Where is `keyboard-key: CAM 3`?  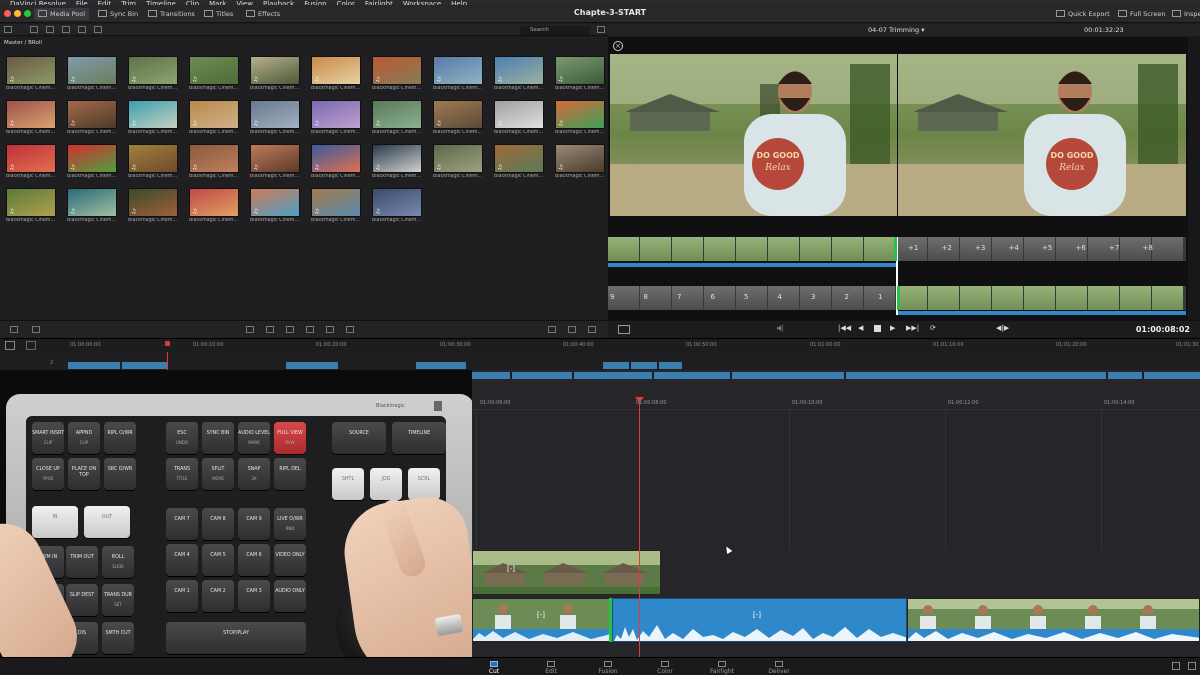 keyboard-key: CAM 3 is located at coordinates (254, 596).